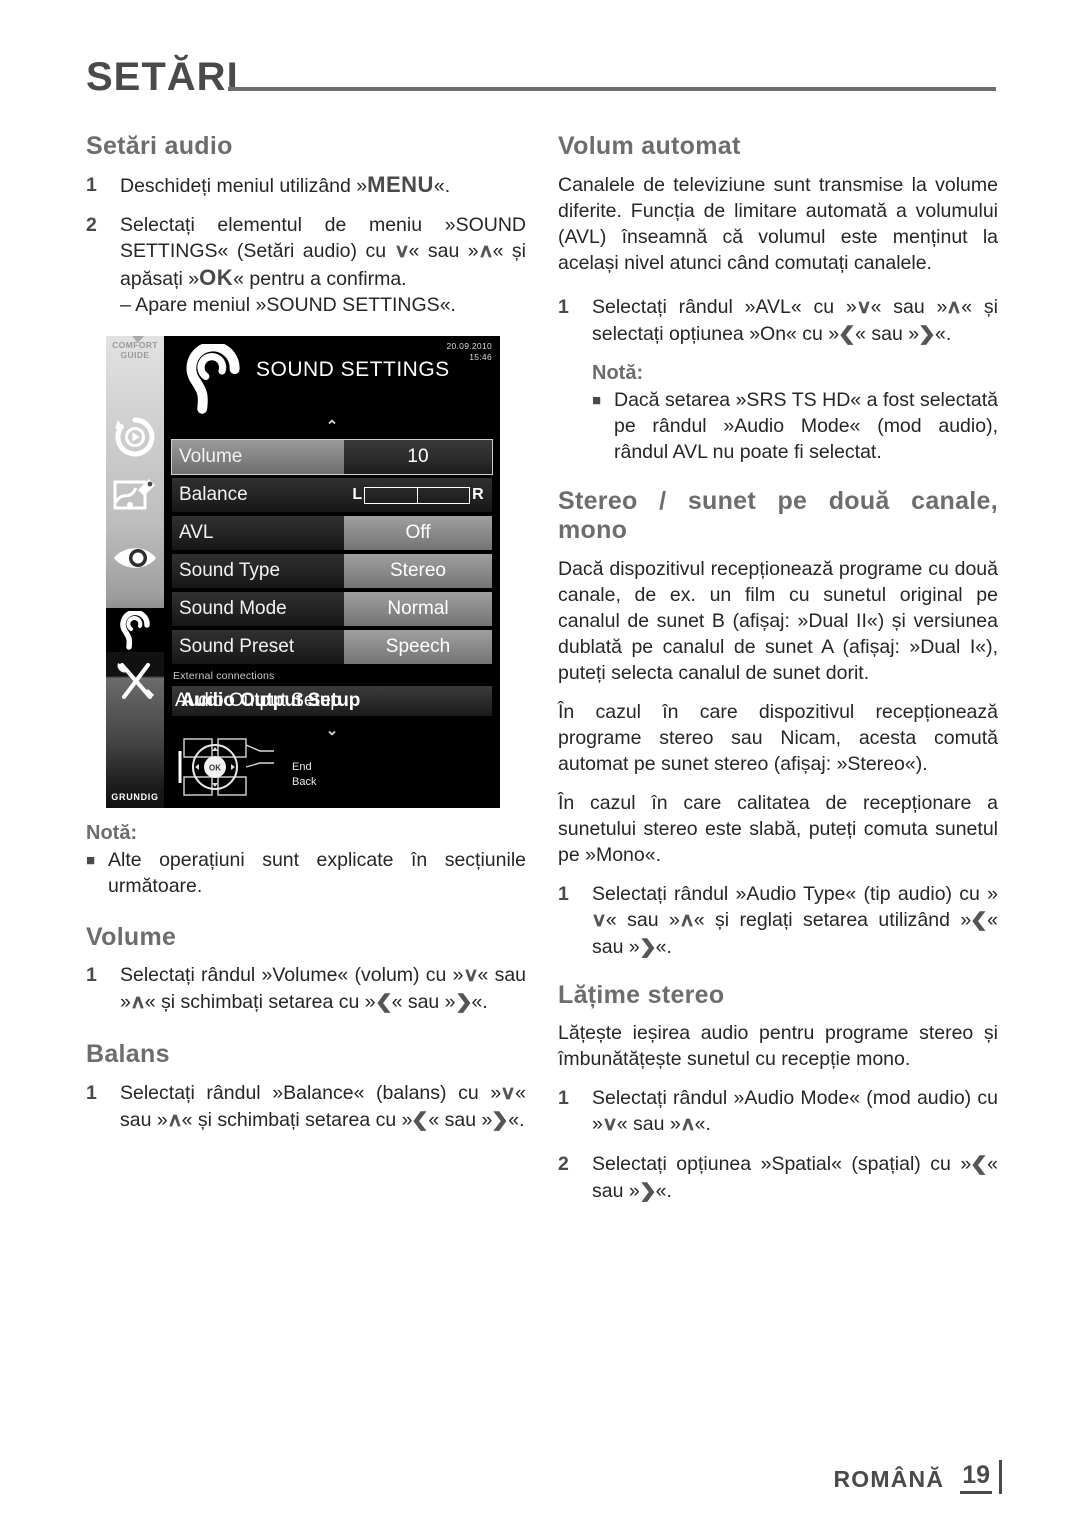 This screenshot has width=1080, height=1532. What do you see at coordinates (311, 1092) in the screenshot?
I see `text-run: Selectați rândul »Balance« (balans) cu »` at bounding box center [311, 1092].